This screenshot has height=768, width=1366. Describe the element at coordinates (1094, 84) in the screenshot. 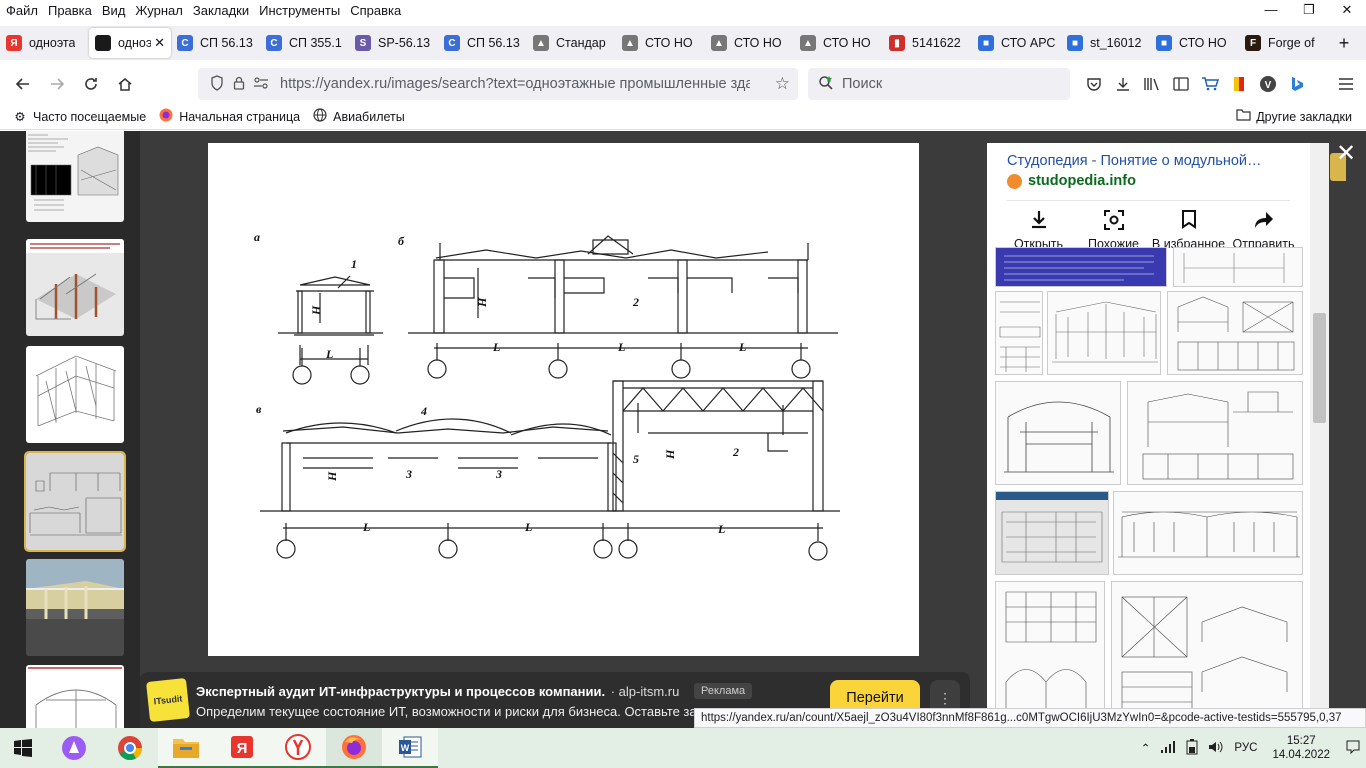

I see `pocket-icon` at that location.